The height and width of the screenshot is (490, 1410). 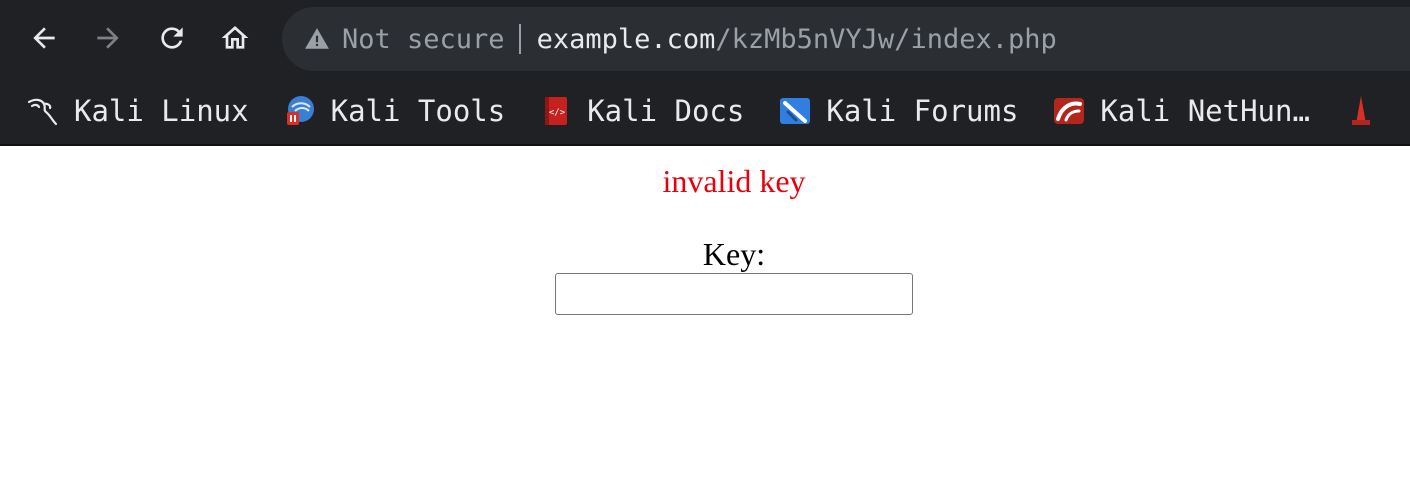 I want to click on kali-forums-icon, so click(x=795, y=111).